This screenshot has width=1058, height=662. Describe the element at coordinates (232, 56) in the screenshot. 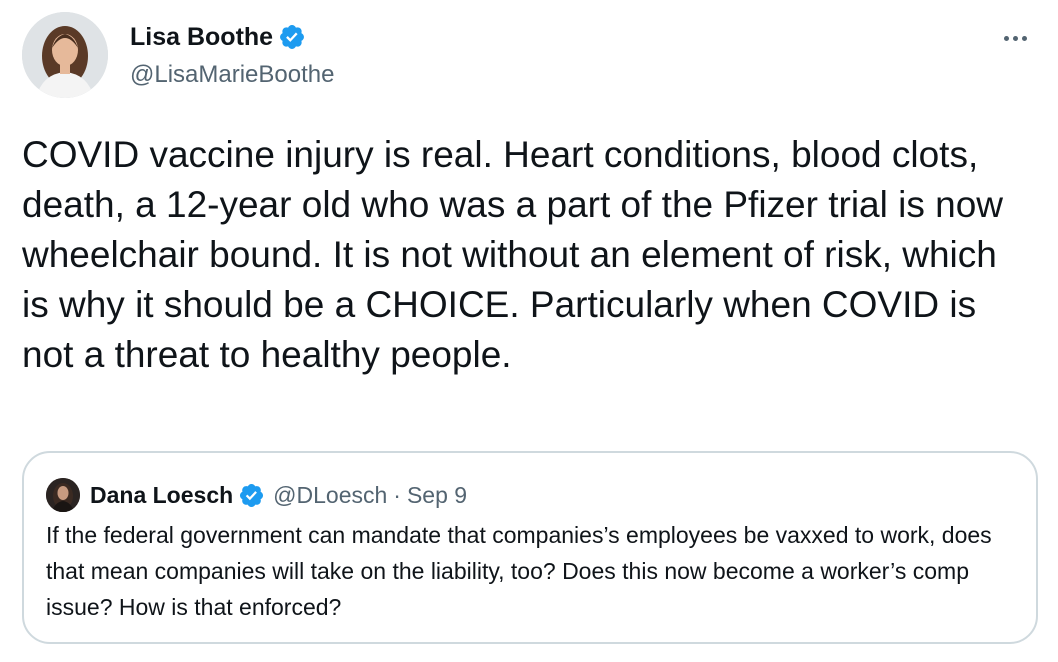

I see `tweet-author: Lisa Boothe @LisaMarieBoothe` at that location.